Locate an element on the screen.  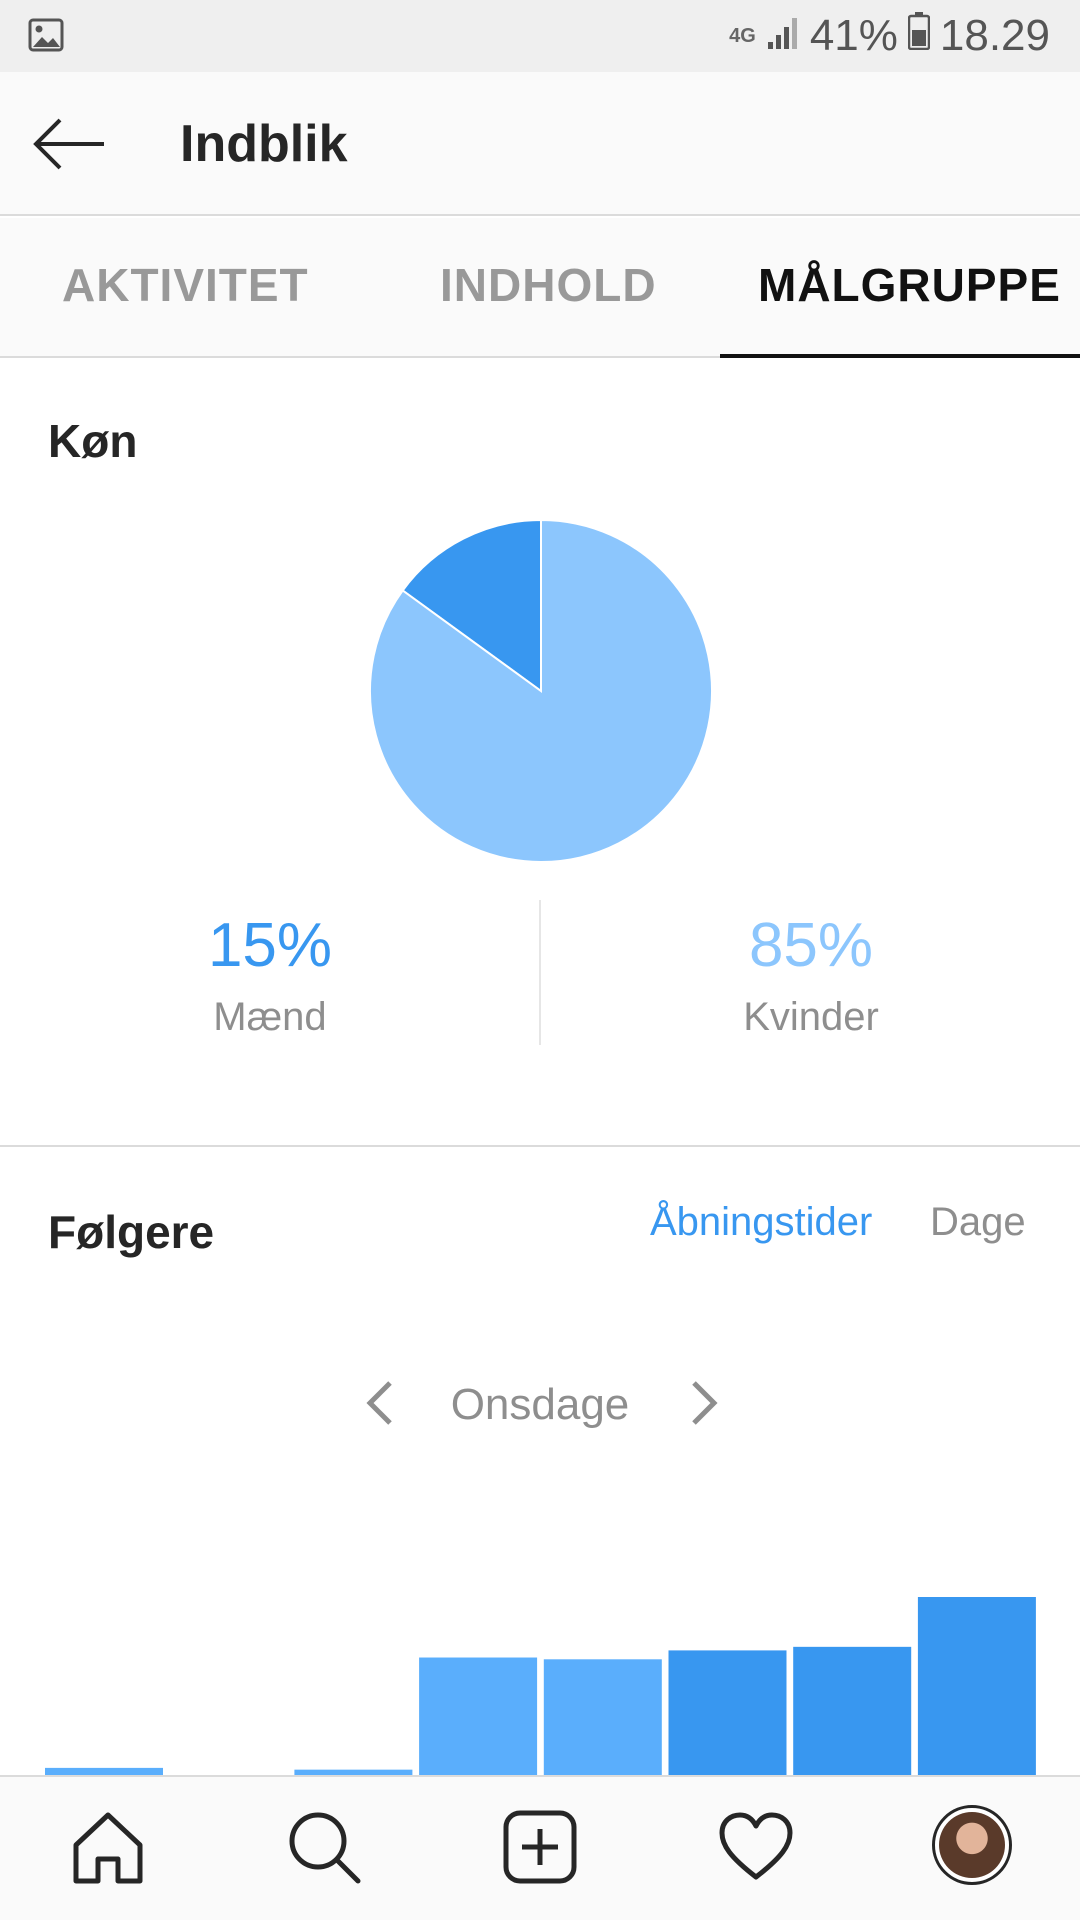
women-percent: 85% is located at coordinates (811, 945).